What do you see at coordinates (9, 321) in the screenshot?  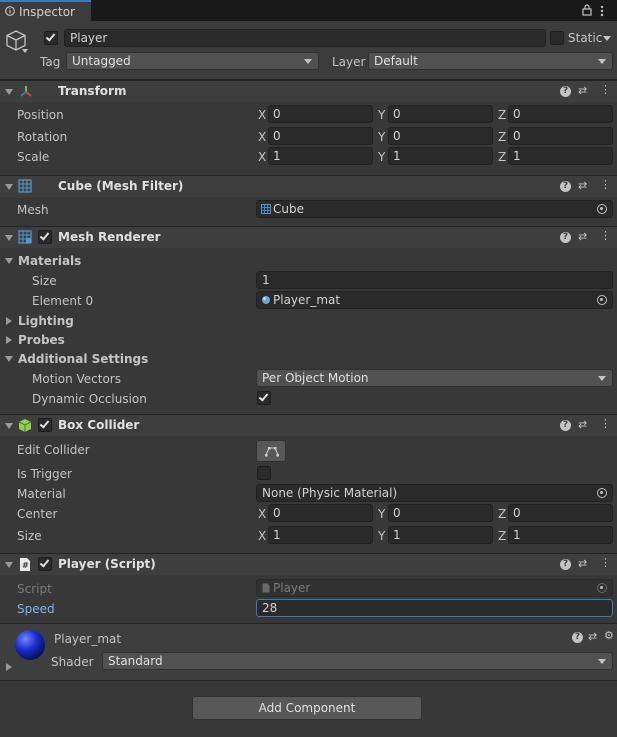 I see `lighting-foldout-arrow` at bounding box center [9, 321].